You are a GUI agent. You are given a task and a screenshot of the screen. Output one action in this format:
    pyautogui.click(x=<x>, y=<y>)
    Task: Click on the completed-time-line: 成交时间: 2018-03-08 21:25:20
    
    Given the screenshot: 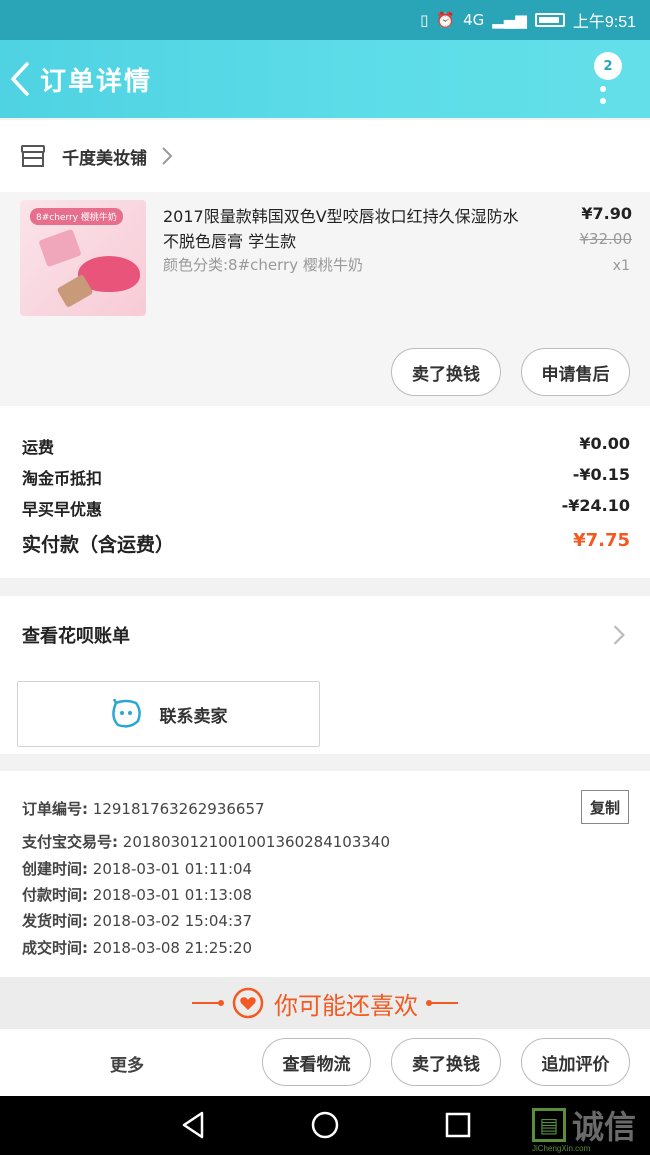 What is the action you would take?
    pyautogui.click(x=137, y=947)
    